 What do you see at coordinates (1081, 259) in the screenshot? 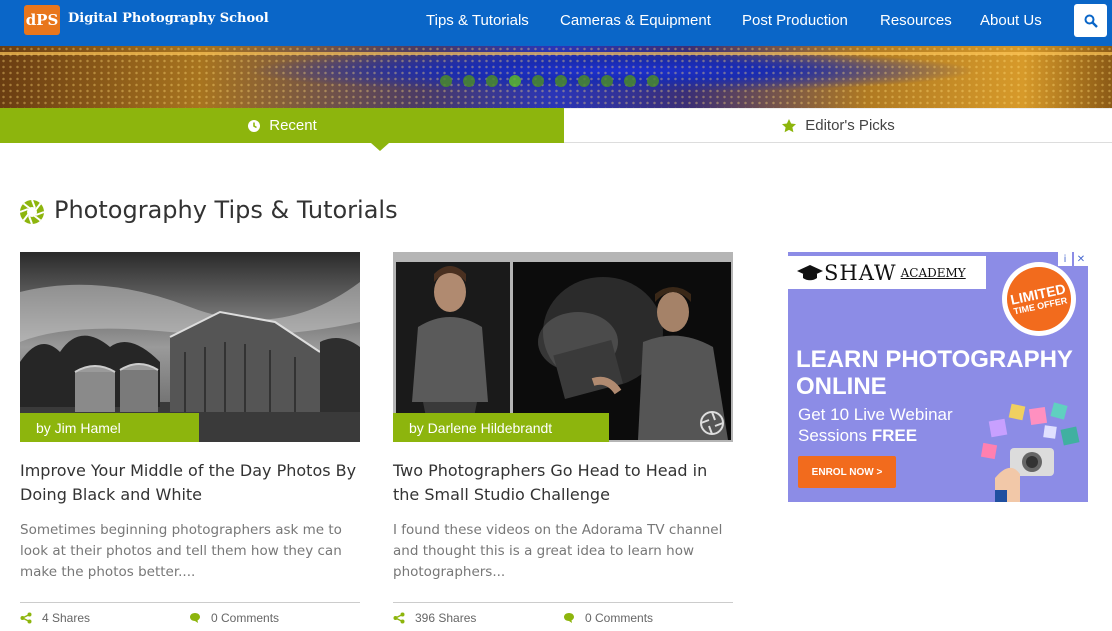
I see `ad-close-icon: ✕` at bounding box center [1081, 259].